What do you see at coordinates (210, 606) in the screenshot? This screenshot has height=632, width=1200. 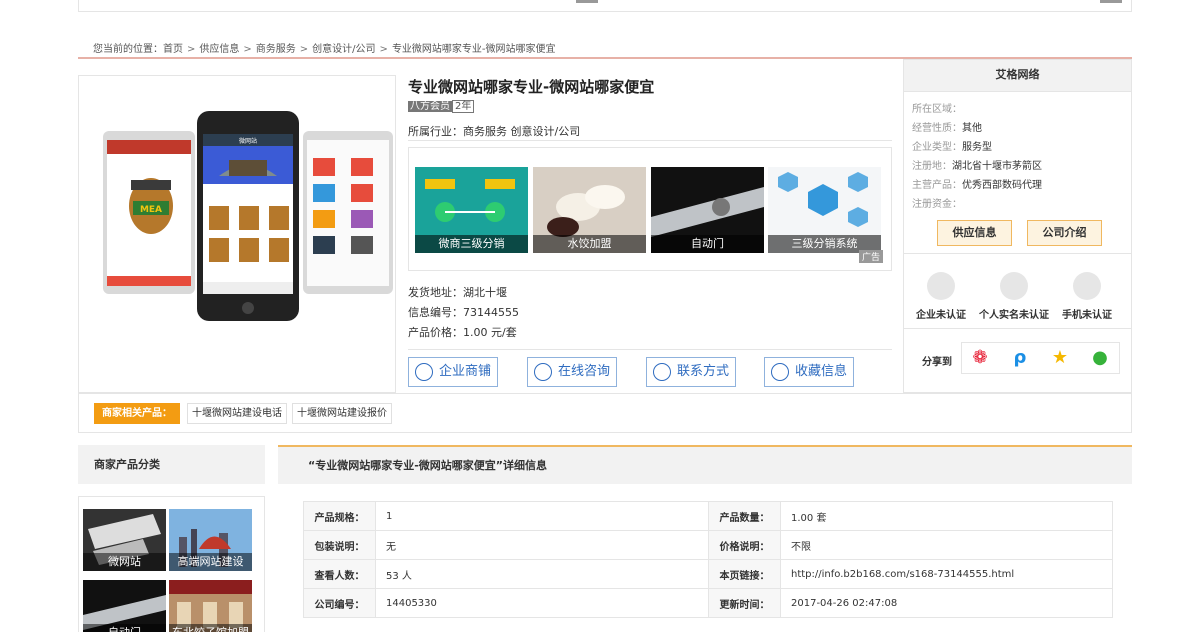 I see `category-tile-dumpling-franchise: 东北饺子馆加盟` at bounding box center [210, 606].